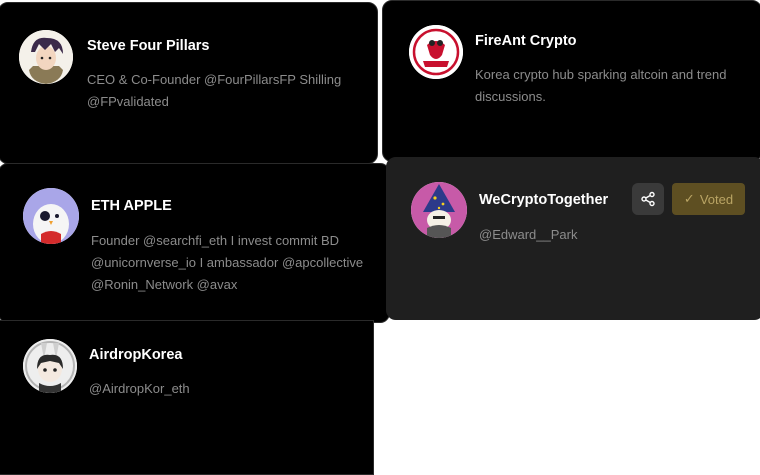 This screenshot has height=475, width=760. I want to click on voted-button: ✓ Voted, so click(708, 199).